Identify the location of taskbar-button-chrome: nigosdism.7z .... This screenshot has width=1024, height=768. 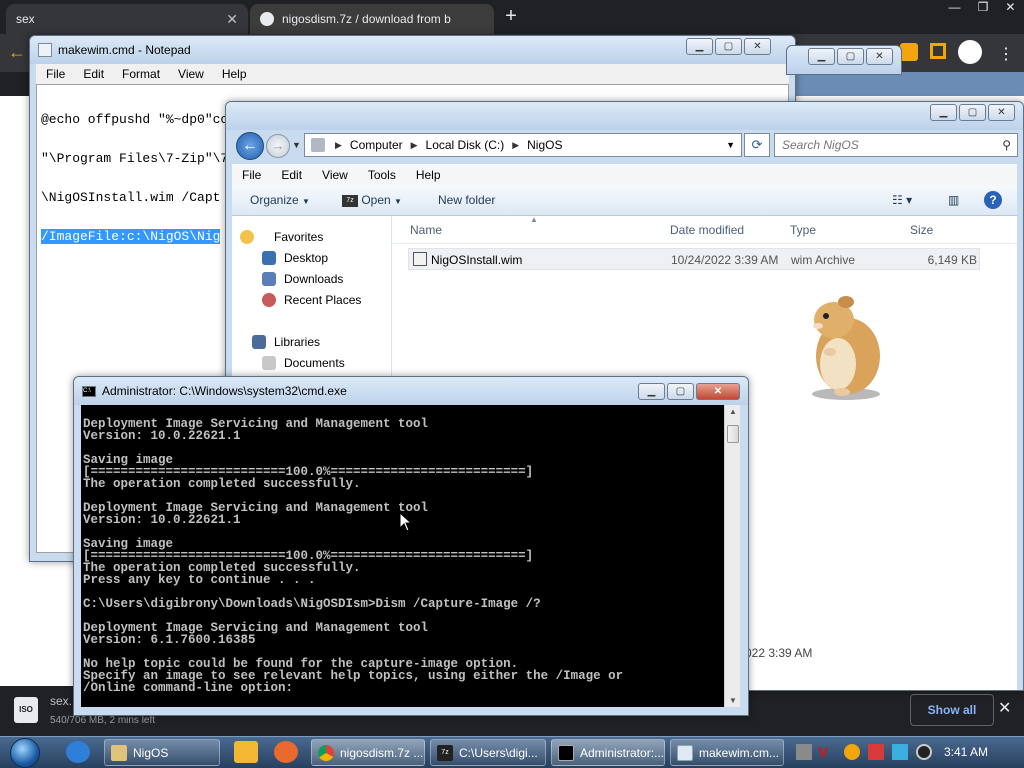
(368, 752).